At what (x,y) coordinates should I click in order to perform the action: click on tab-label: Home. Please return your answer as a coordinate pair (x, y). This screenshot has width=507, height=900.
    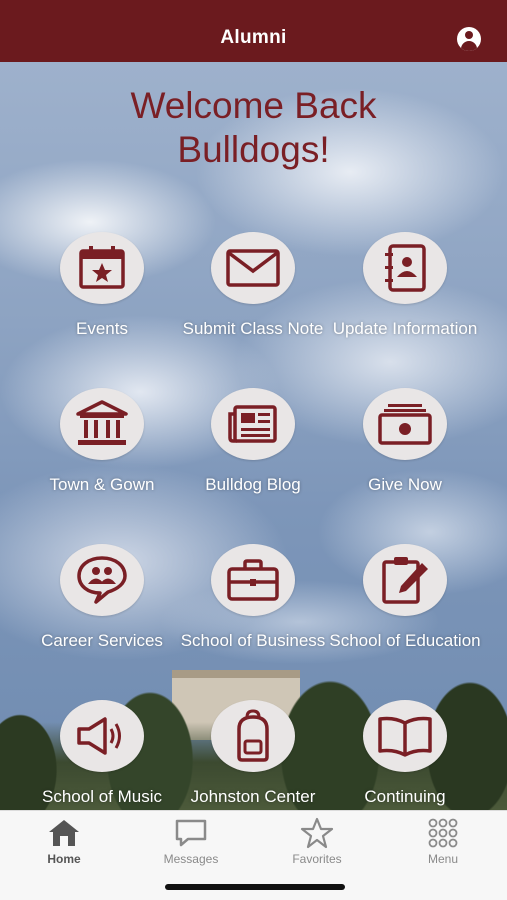
    Looking at the image, I should click on (64, 859).